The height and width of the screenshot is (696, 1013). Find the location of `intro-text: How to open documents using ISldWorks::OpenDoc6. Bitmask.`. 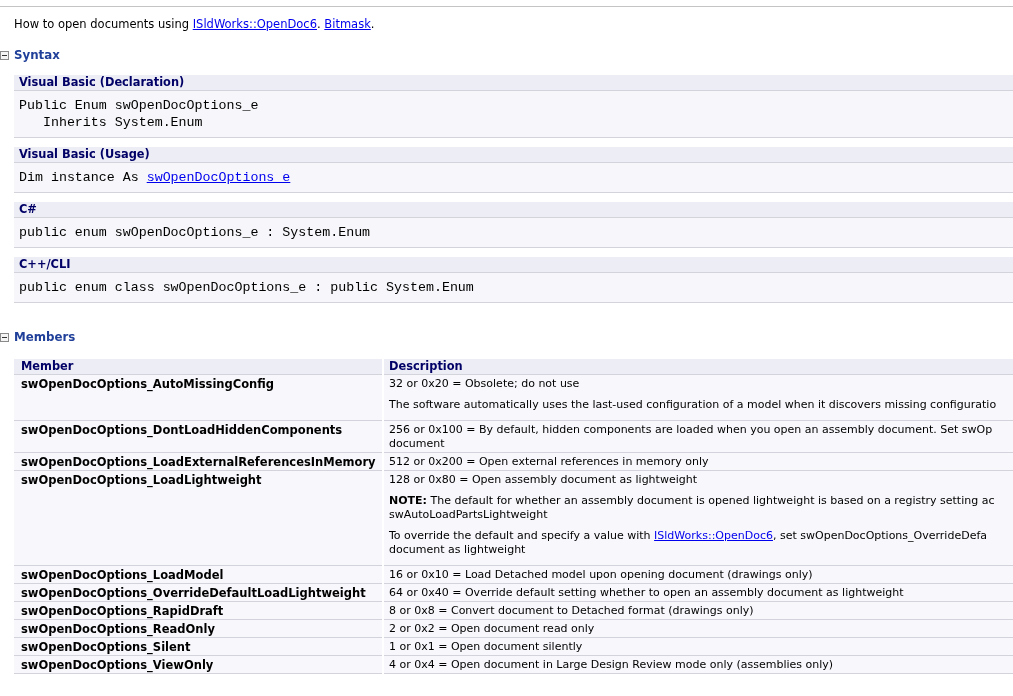

intro-text: How to open documents using ISldWorks::OpenDoc6. Bitmask. is located at coordinates (194, 24).